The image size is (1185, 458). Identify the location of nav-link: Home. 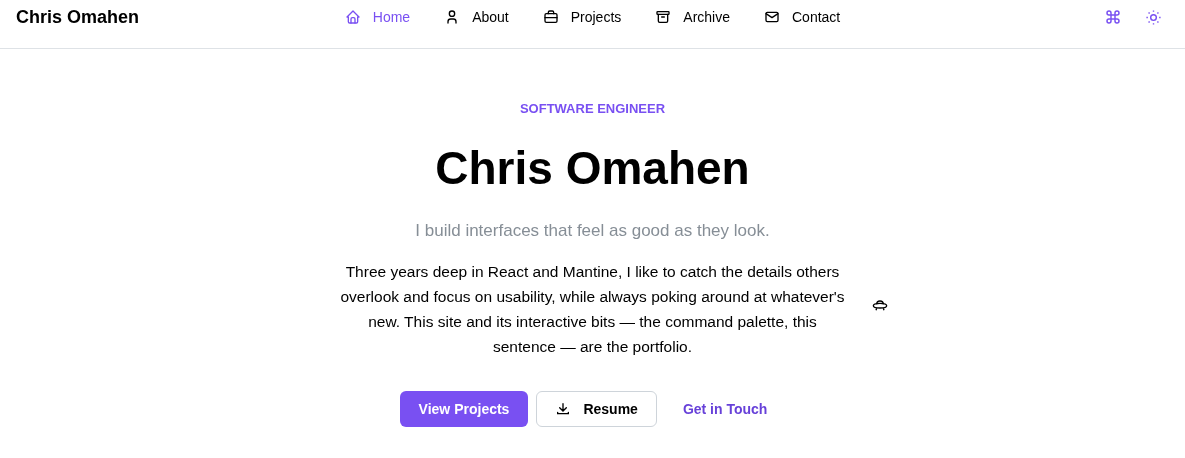
(377, 17).